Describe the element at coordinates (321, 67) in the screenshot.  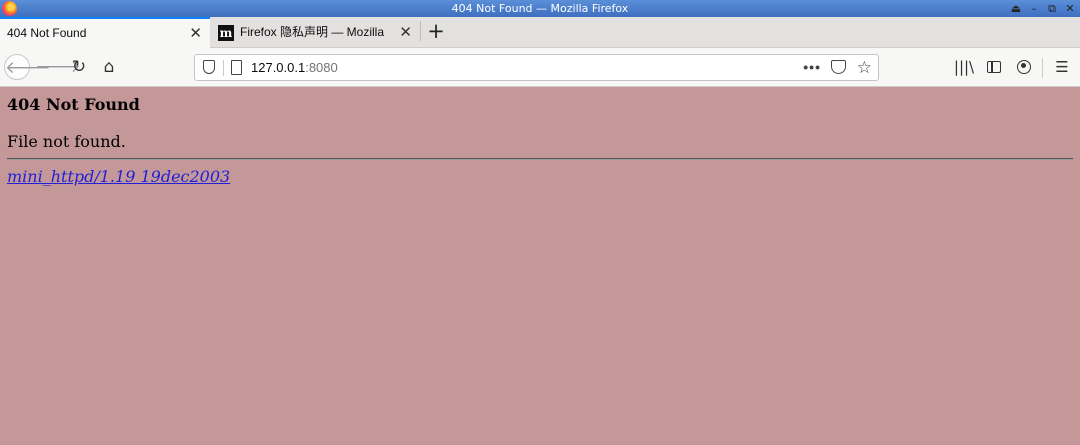
I see `url-port: :8080` at that location.